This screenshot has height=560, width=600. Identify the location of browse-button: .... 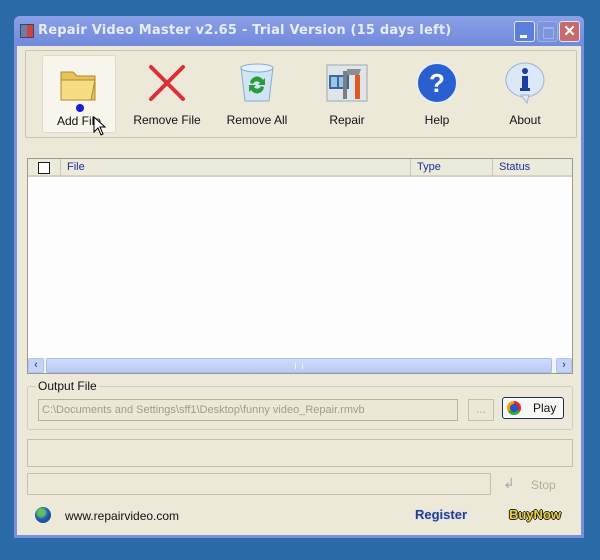
(481, 410).